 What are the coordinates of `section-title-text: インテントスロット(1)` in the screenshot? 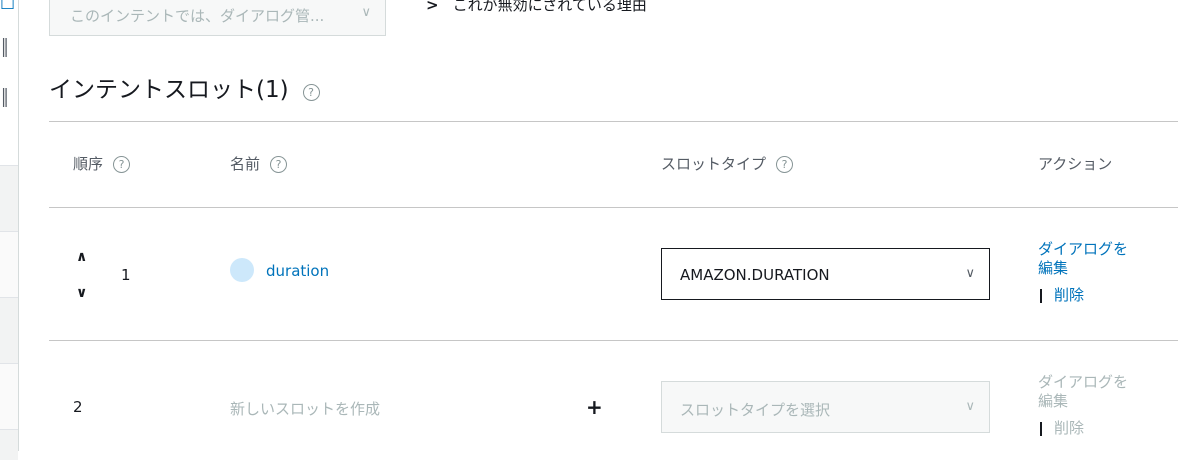 It's located at (169, 90).